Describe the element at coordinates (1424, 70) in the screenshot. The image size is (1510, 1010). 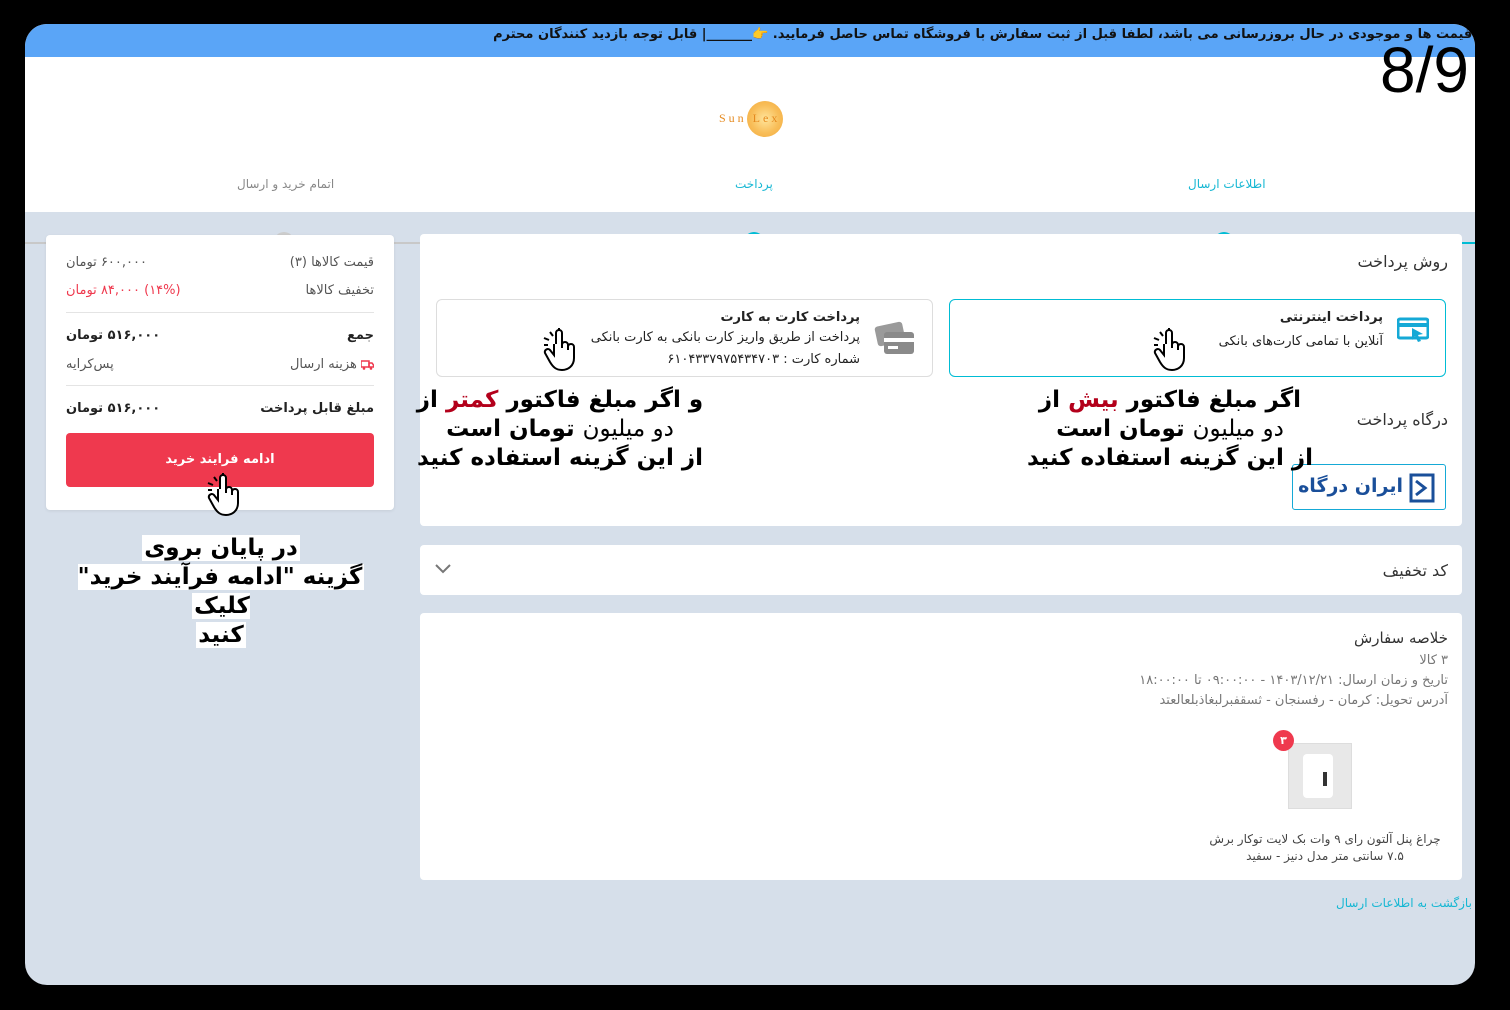
I see `tutorial-step-counter: 8/9` at that location.